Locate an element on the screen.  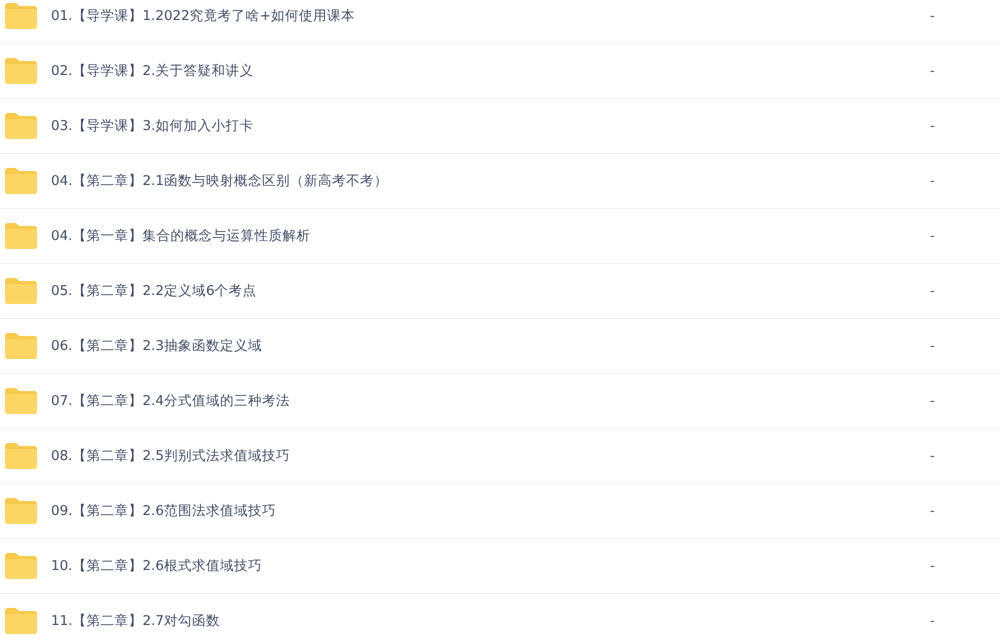
file-name: 02.【导学课】2.关于答疑和讲义 is located at coordinates (490, 71).